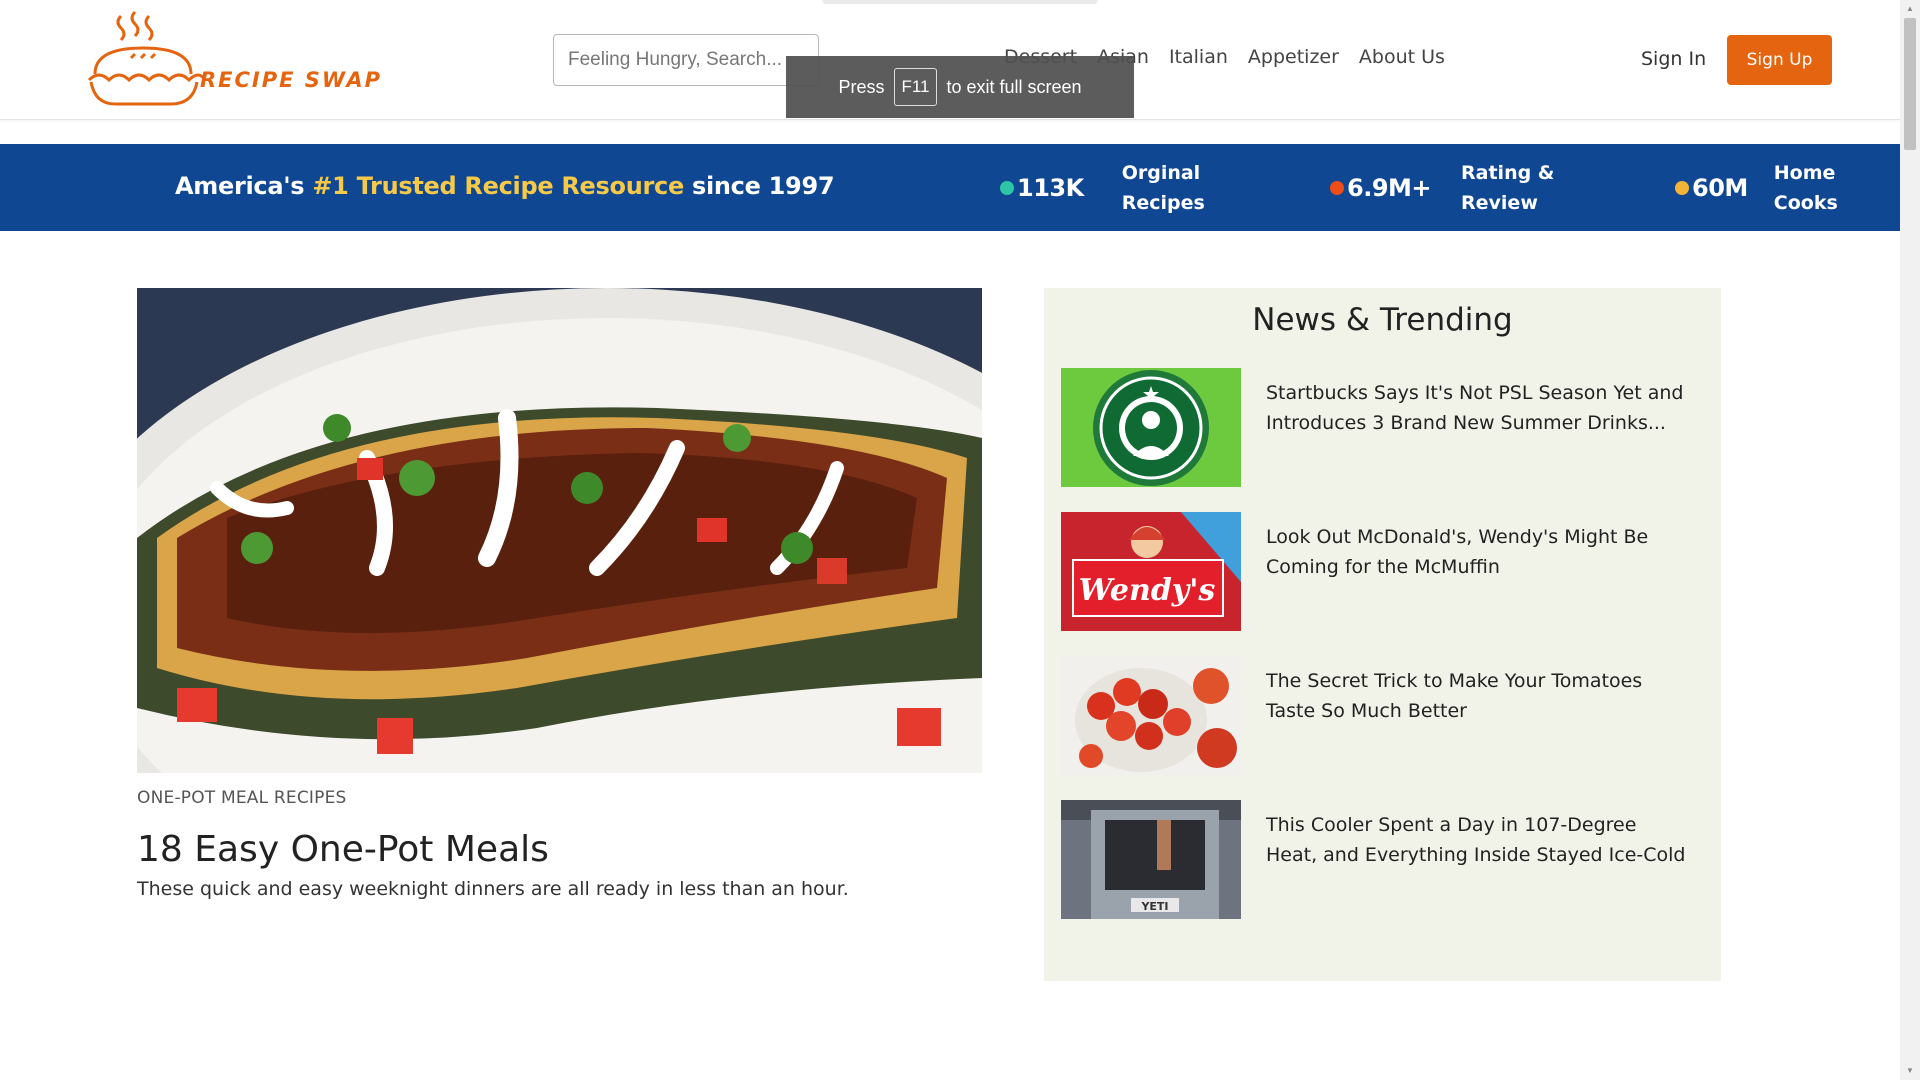 The width and height of the screenshot is (1920, 1080). I want to click on toast-message: to exit full screen, so click(1014, 86).